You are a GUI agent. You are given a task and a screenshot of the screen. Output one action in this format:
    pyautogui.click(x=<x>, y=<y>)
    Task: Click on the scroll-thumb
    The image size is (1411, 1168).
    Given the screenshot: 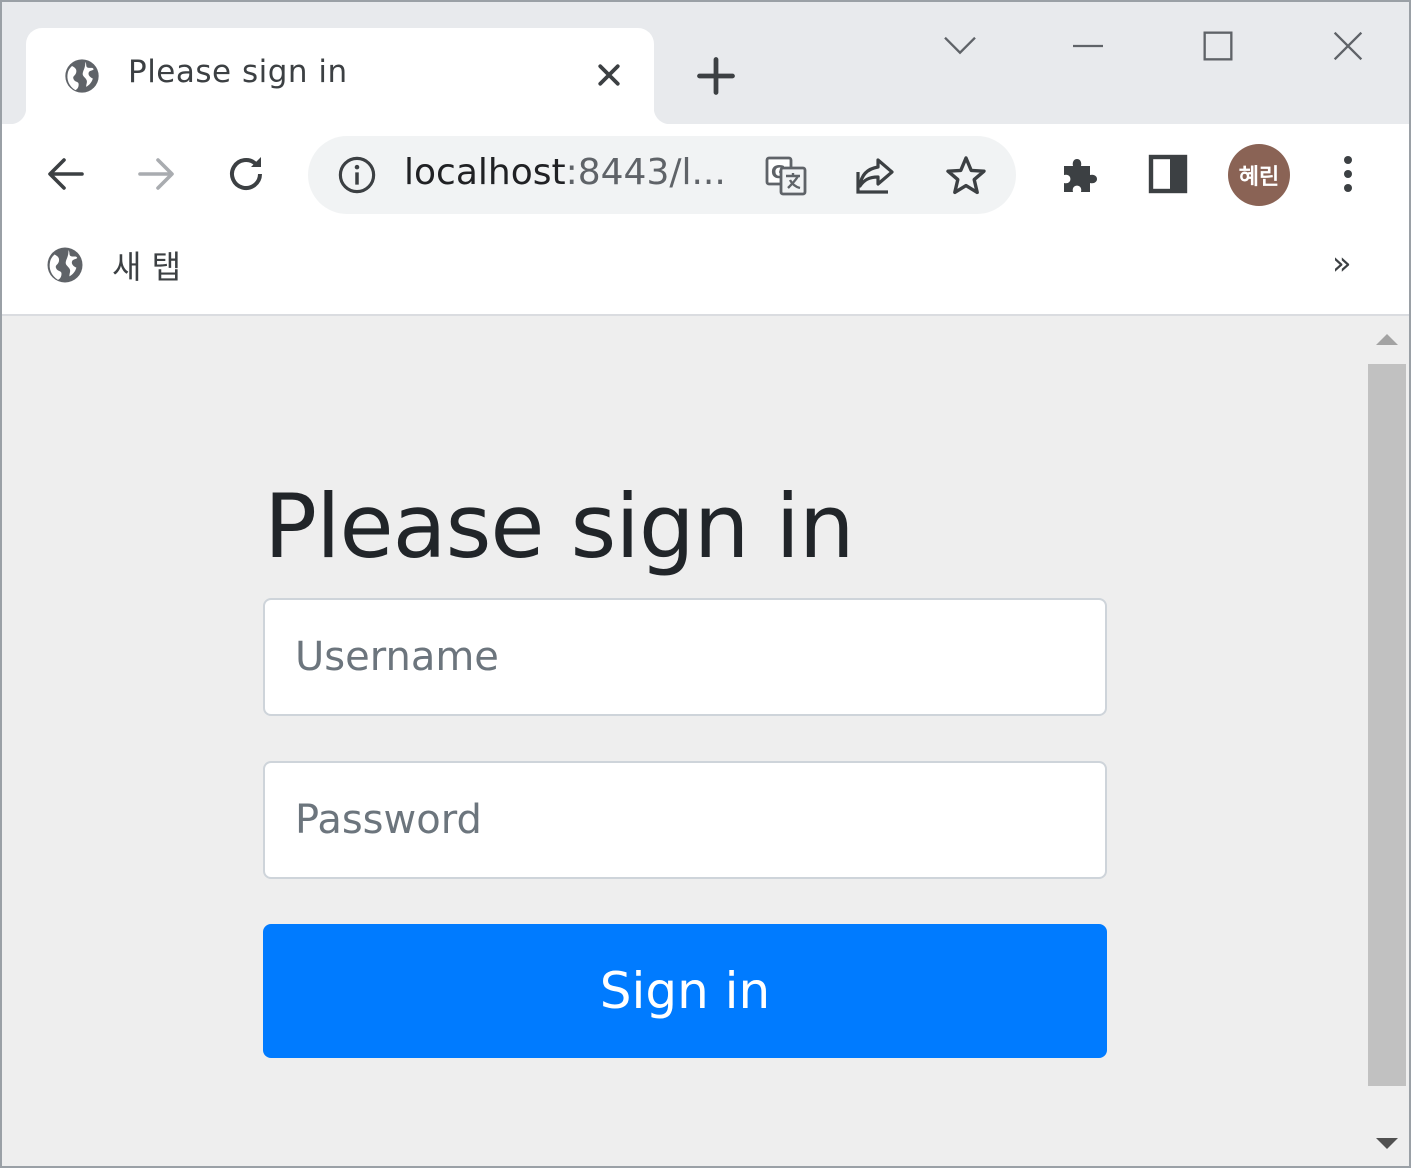 What is the action you would take?
    pyautogui.click(x=1387, y=725)
    